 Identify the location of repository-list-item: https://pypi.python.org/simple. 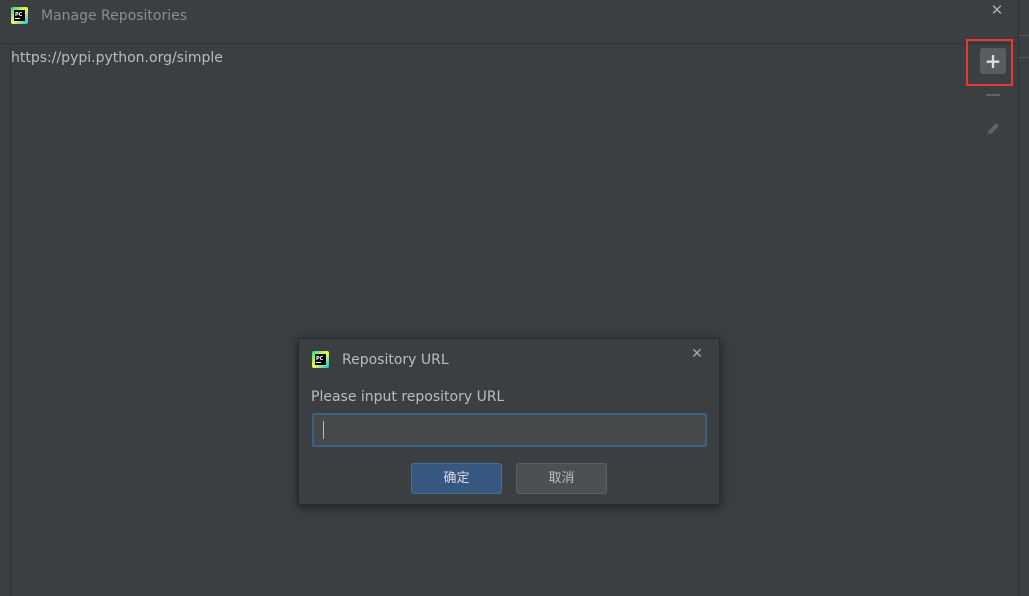
(117, 58).